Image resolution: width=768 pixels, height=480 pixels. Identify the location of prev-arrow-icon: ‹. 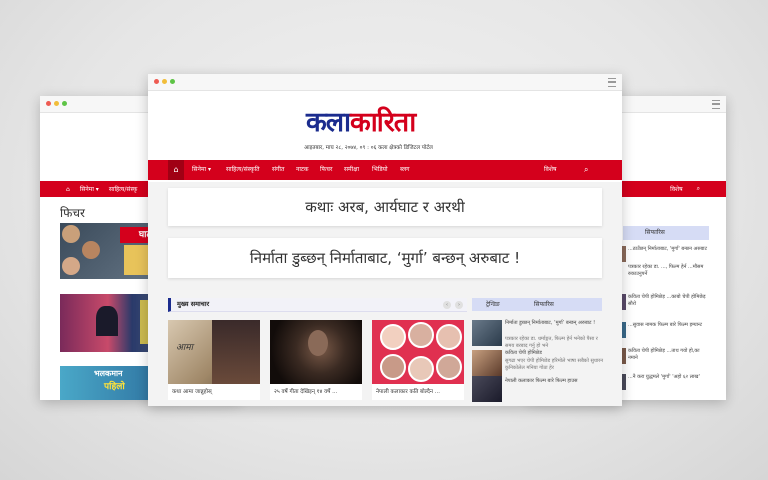
(447, 305).